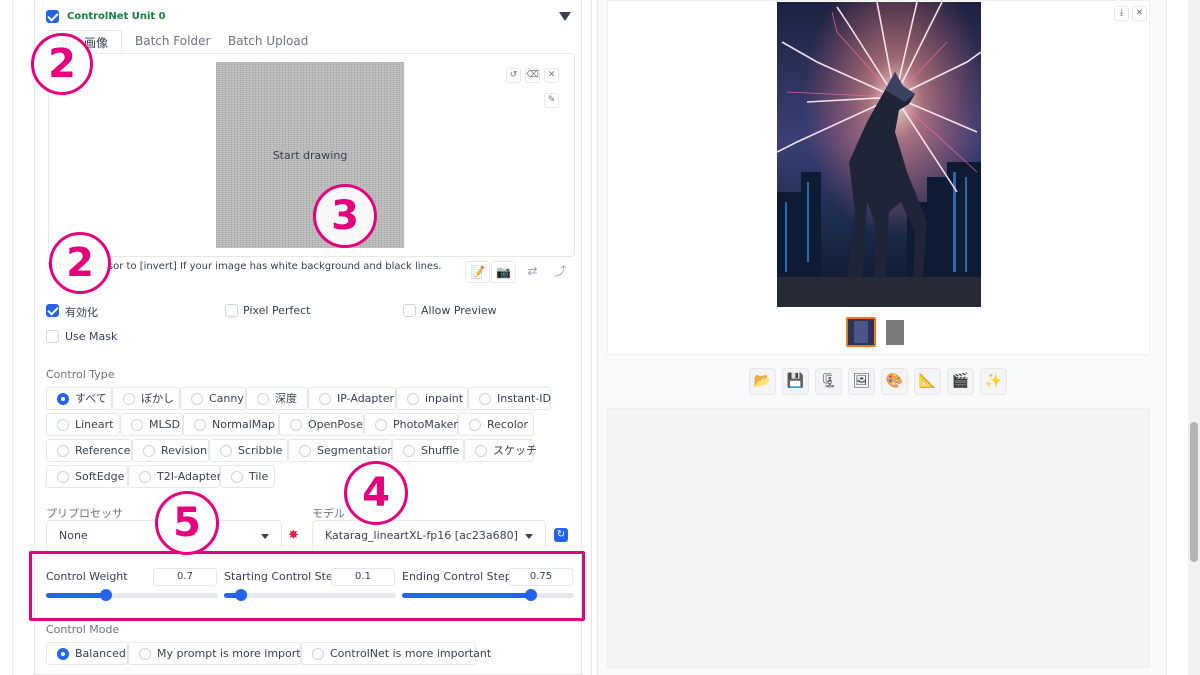 The image size is (1200, 675). Describe the element at coordinates (503, 272) in the screenshot. I see `camera-icon: 📷` at that location.